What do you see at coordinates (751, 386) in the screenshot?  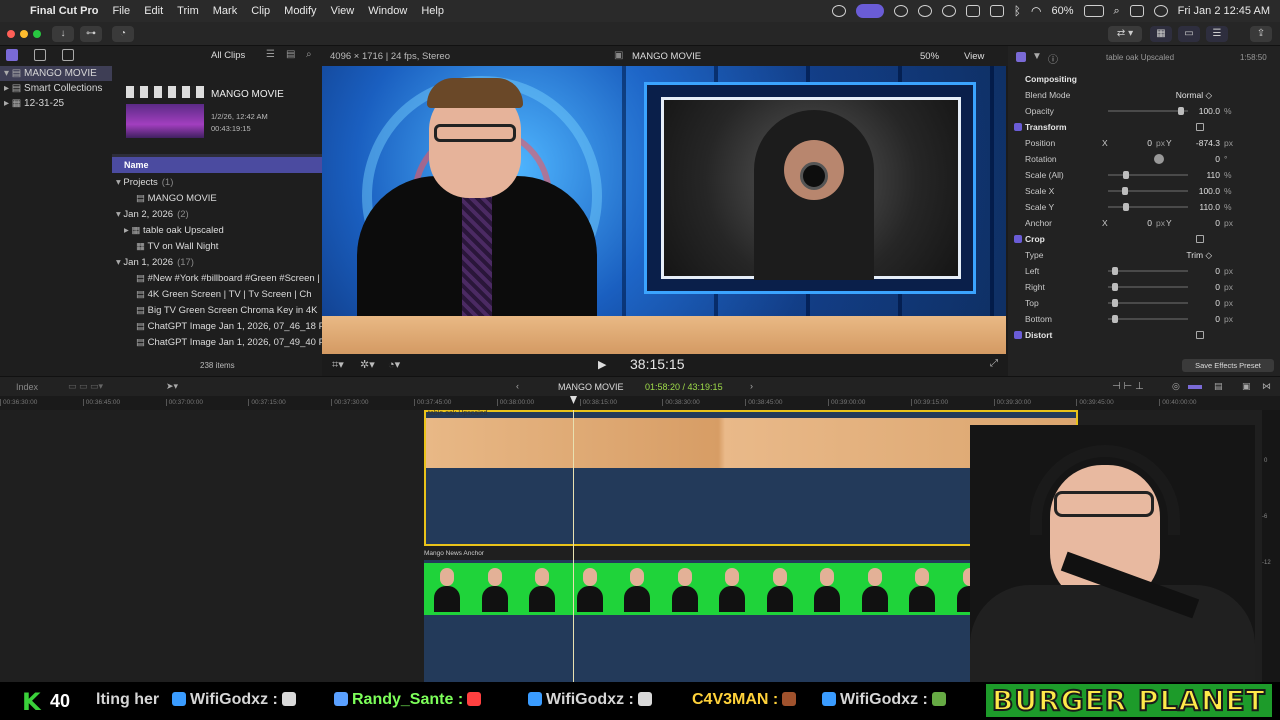 I see `history-forward-icon: ›` at bounding box center [751, 386].